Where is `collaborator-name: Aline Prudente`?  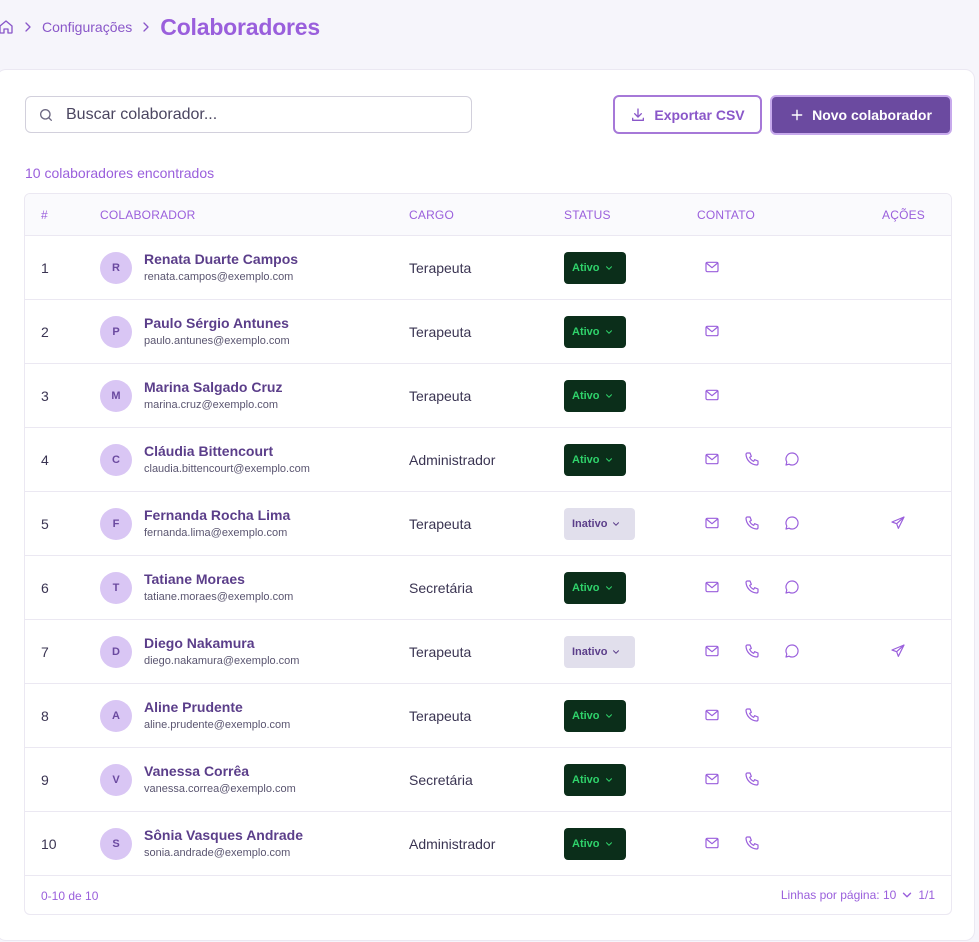
collaborator-name: Aline Prudente is located at coordinates (193, 707).